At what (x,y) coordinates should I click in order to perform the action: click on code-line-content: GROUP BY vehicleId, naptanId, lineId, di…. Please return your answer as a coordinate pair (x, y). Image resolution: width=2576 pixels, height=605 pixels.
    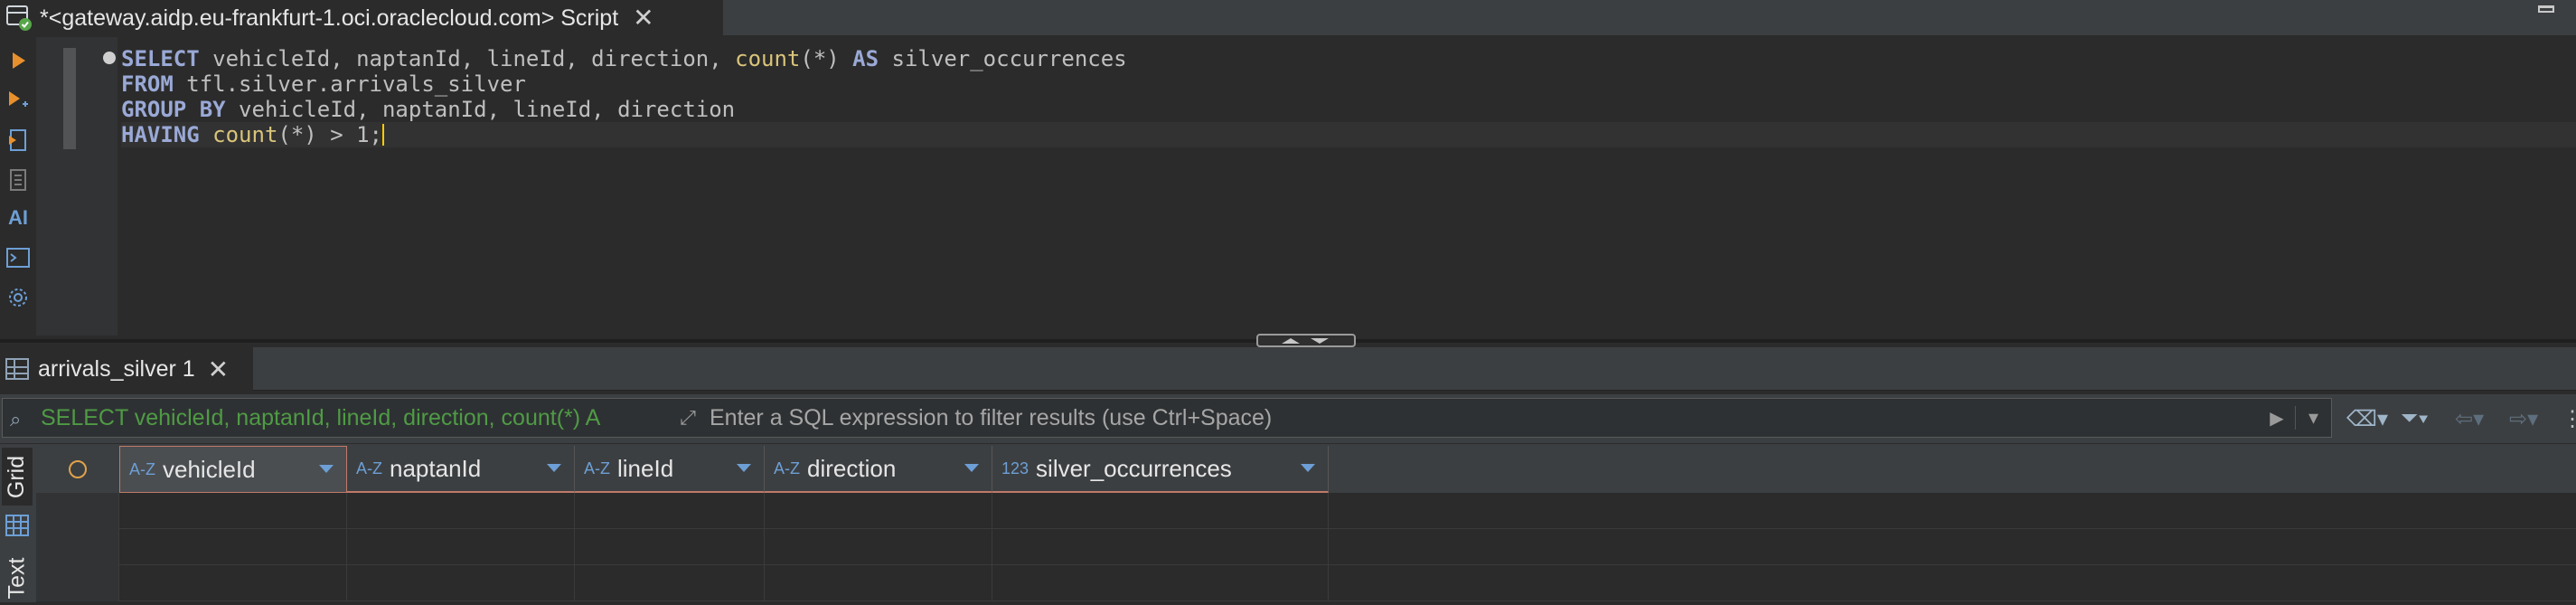
    Looking at the image, I should click on (428, 109).